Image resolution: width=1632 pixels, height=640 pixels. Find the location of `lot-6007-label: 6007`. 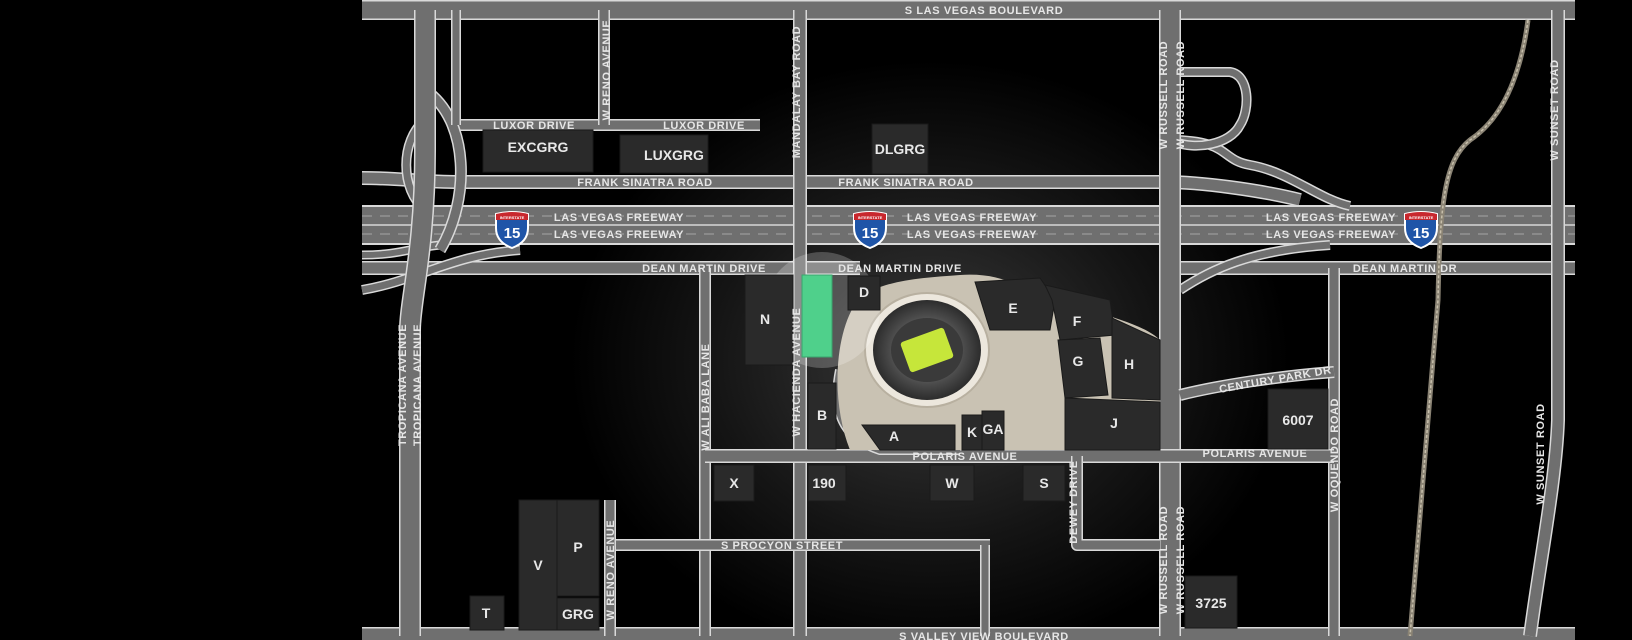

lot-6007-label: 6007 is located at coordinates (1297, 420).